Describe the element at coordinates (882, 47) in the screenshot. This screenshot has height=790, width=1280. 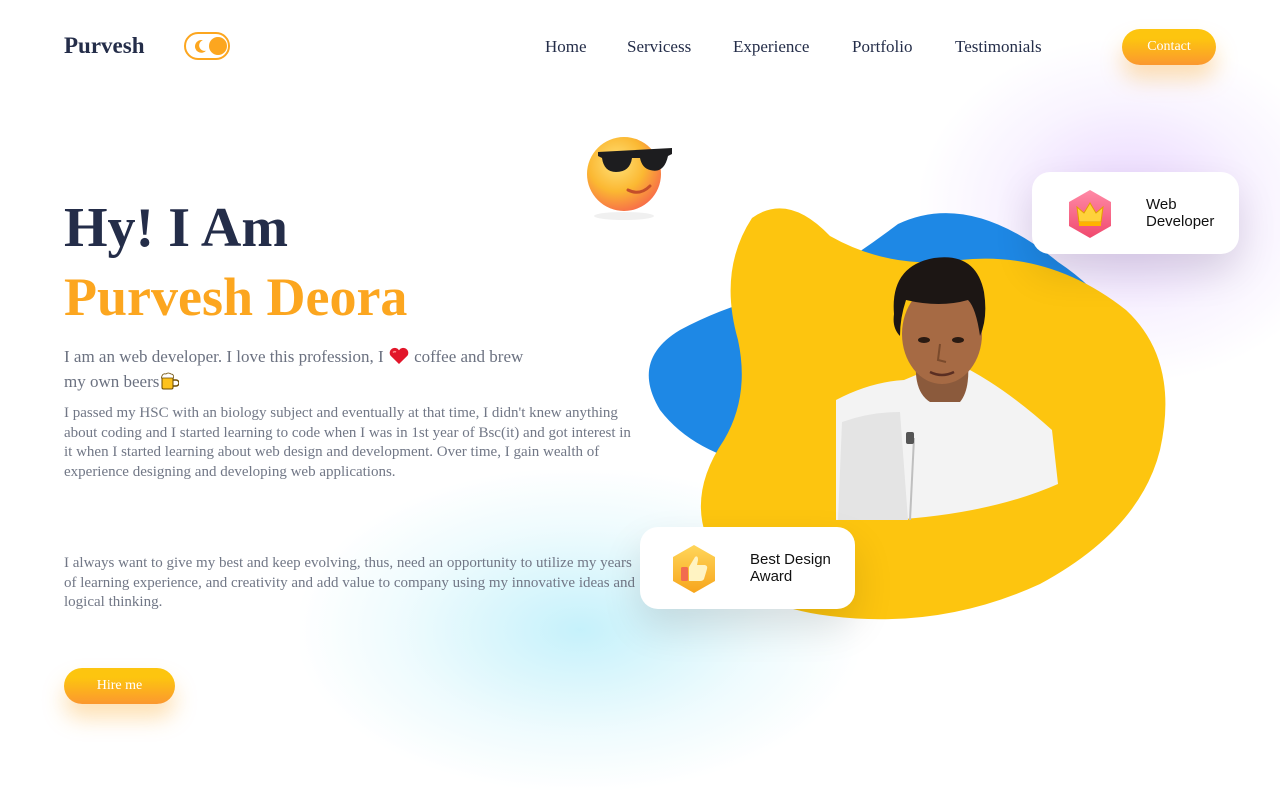
I see `nav-portfolio: Portfolio` at that location.